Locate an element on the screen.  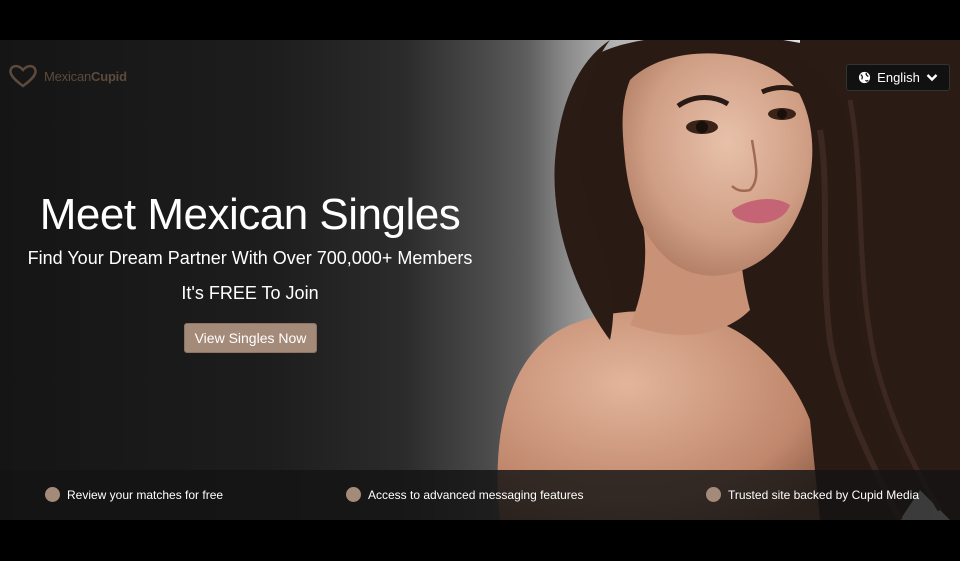
feature-item: Trusted site backed by Cupid Media is located at coordinates (812, 494).